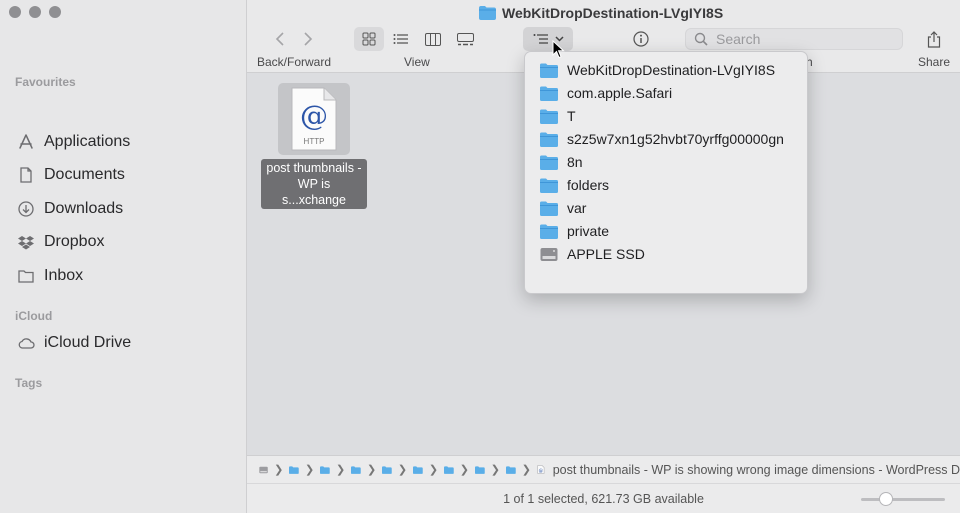 This screenshot has width=960, height=513. I want to click on sidebar-item-applications: Applications, so click(73, 142).